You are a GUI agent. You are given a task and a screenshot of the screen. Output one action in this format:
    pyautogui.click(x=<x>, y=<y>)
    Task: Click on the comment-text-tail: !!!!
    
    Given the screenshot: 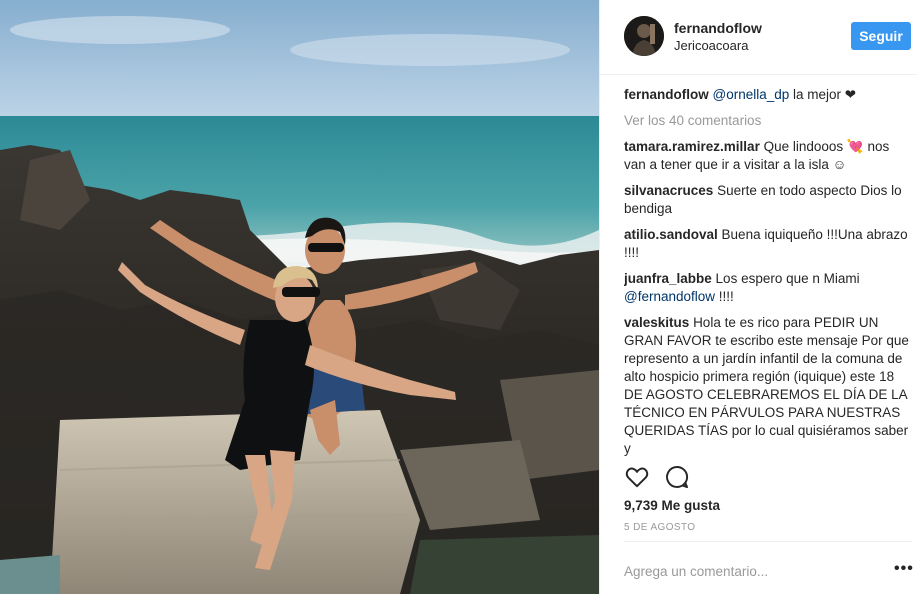 What is the action you would take?
    pyautogui.click(x=724, y=296)
    